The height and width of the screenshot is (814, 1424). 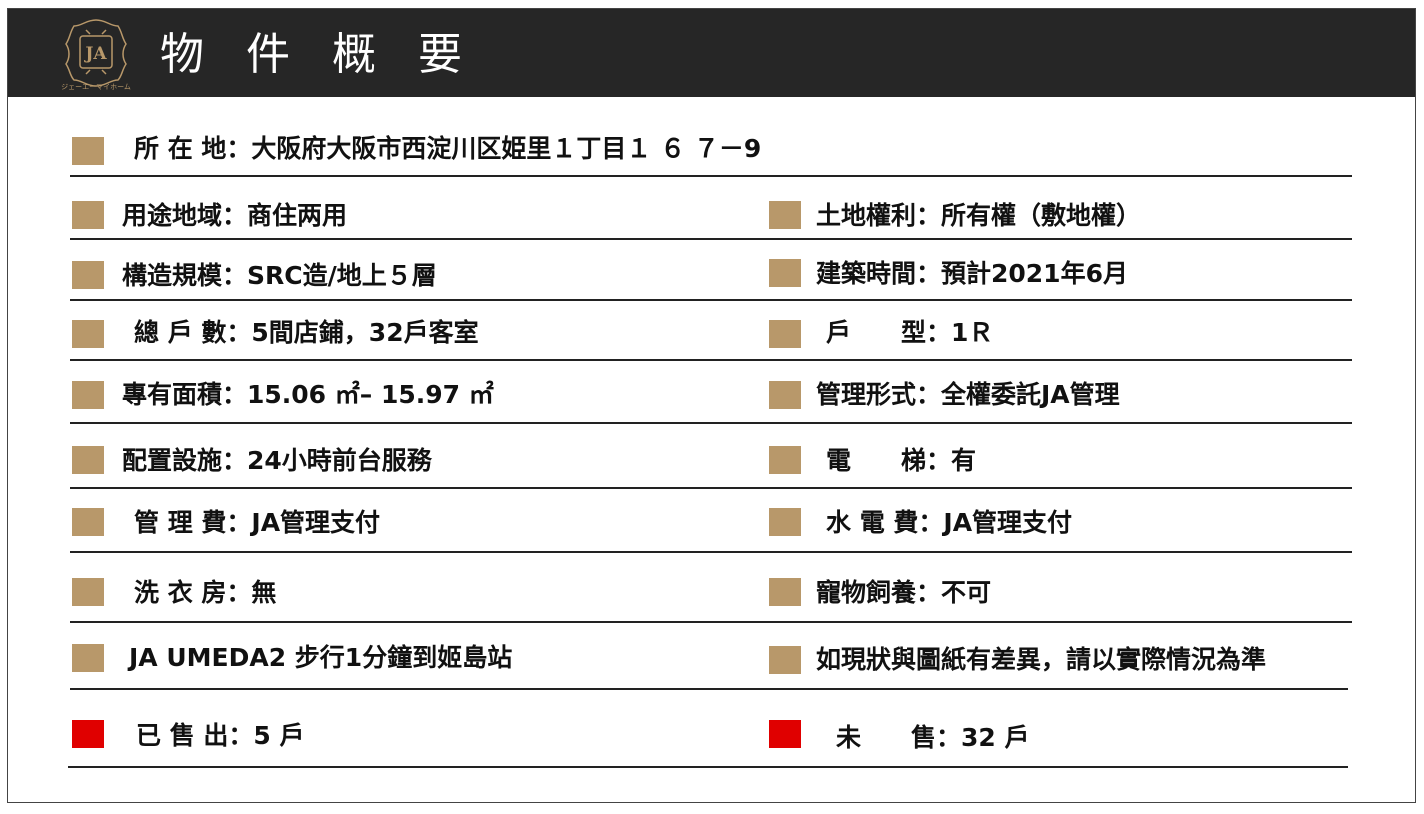 I want to click on unsold-marker-square, so click(x=785, y=734).